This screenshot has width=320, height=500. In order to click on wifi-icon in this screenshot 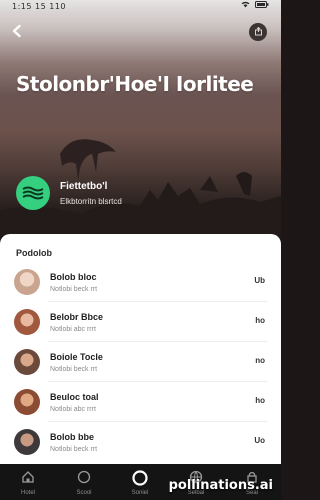, I will do `click(245, 5)`.